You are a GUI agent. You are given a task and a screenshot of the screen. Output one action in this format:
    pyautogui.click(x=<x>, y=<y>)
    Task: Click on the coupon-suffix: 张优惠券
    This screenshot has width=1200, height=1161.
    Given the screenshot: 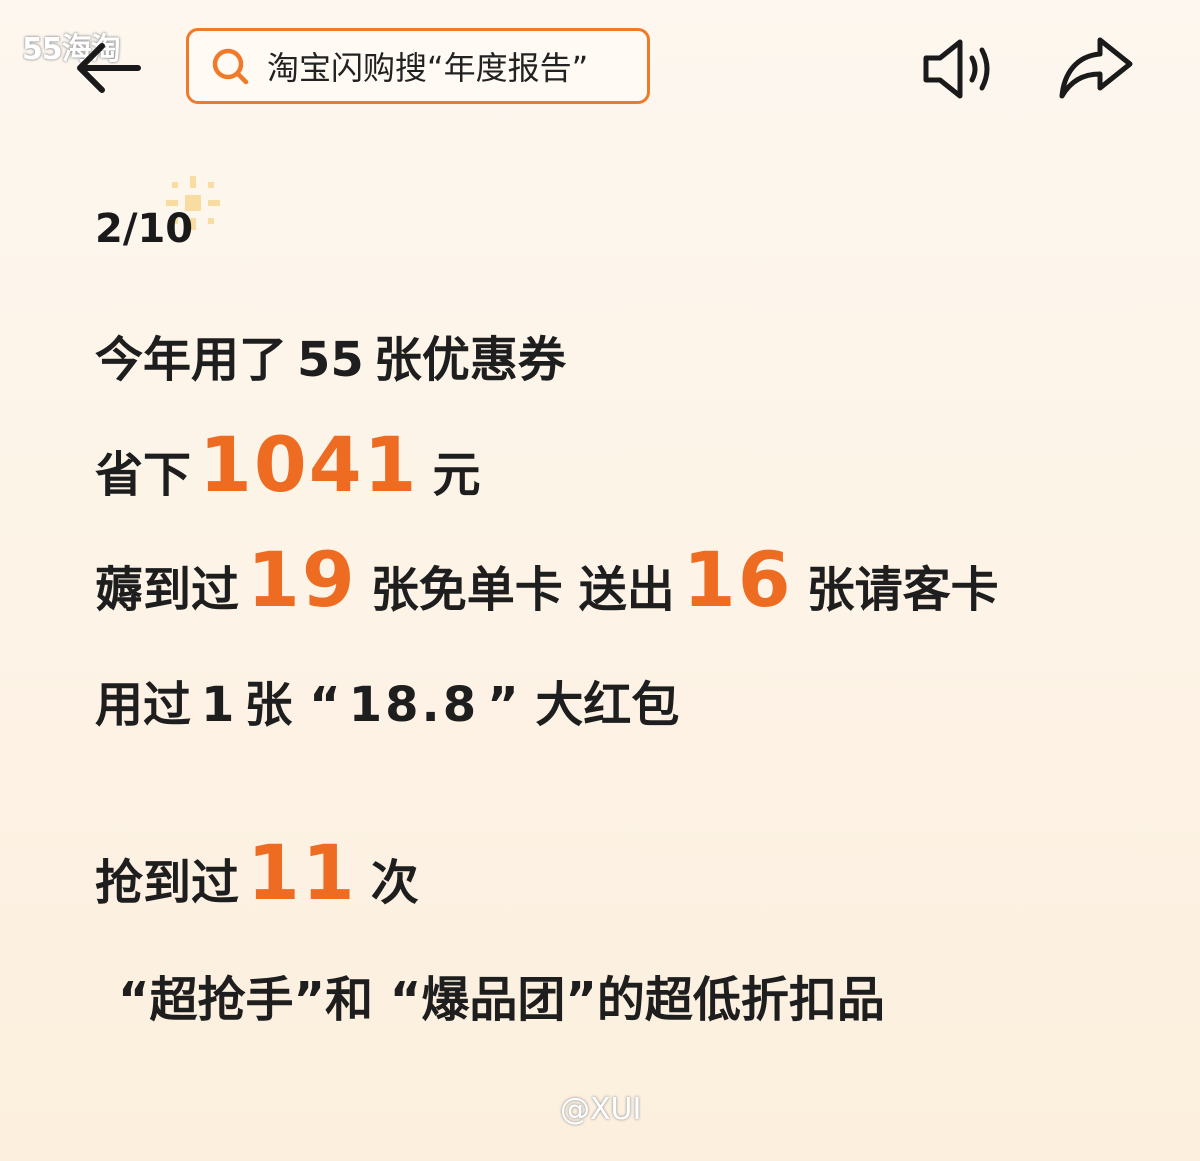 What is the action you would take?
    pyautogui.click(x=469, y=360)
    